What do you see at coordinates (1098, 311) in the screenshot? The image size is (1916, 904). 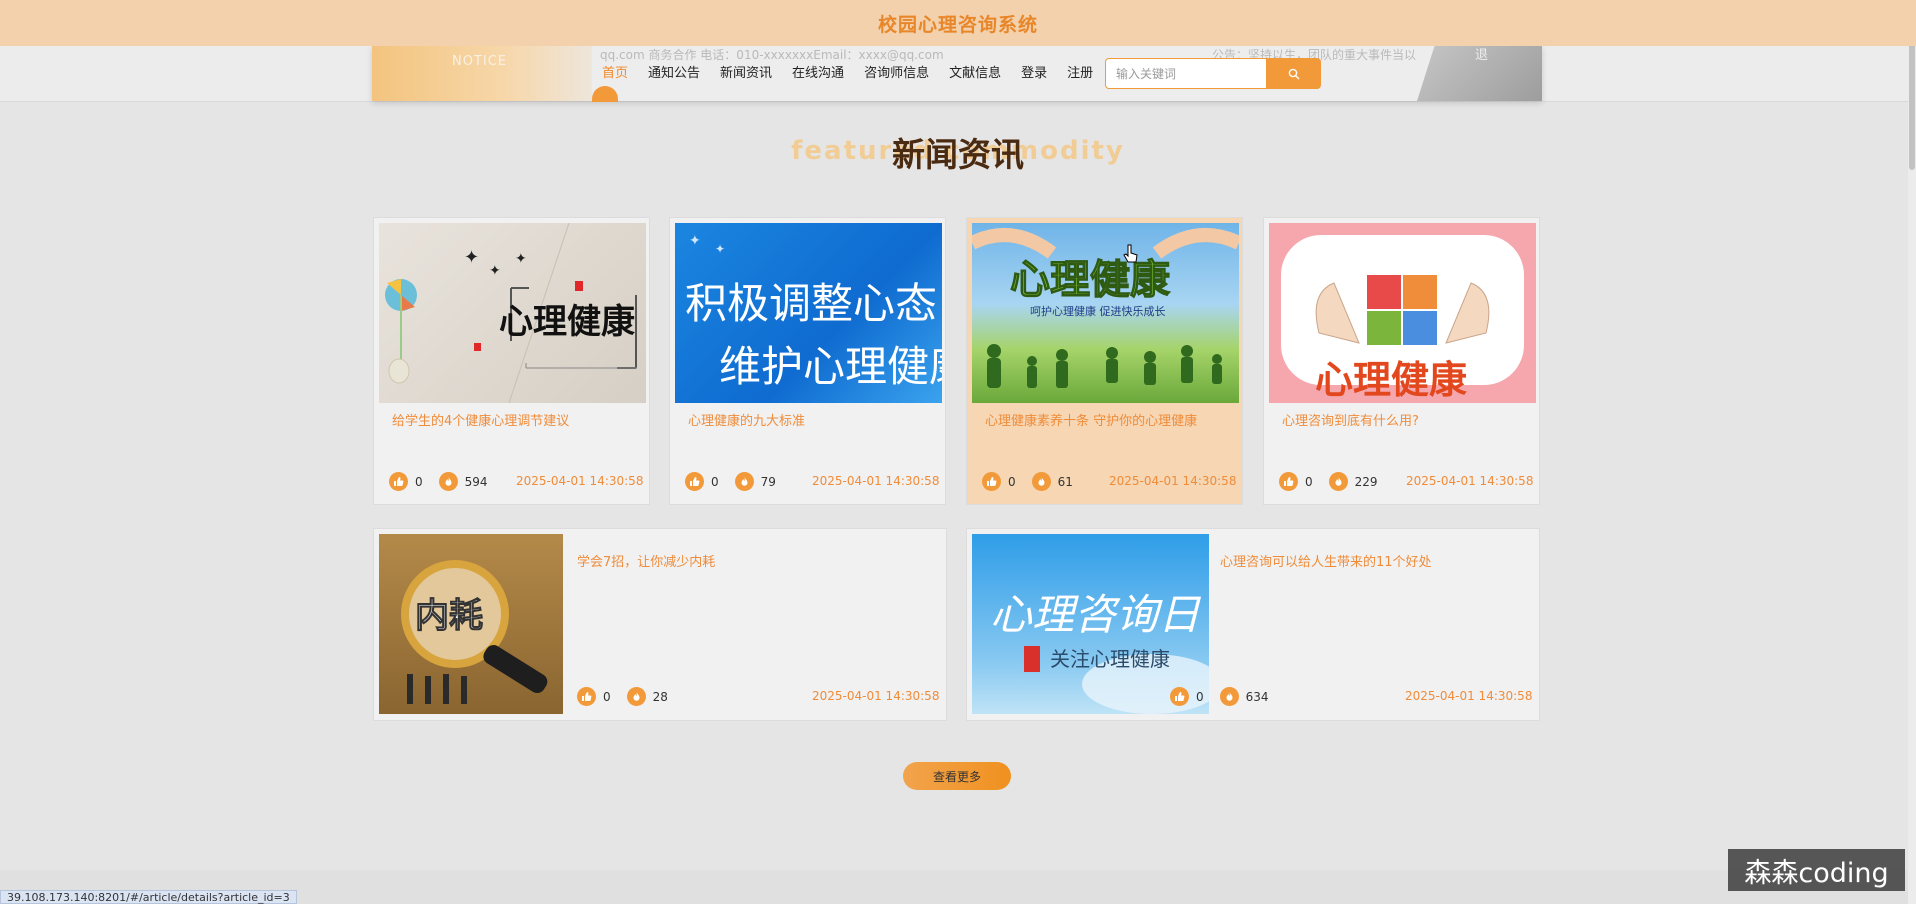 I see `image-subcaption: 呵护心理健康 促进快乐成长` at bounding box center [1098, 311].